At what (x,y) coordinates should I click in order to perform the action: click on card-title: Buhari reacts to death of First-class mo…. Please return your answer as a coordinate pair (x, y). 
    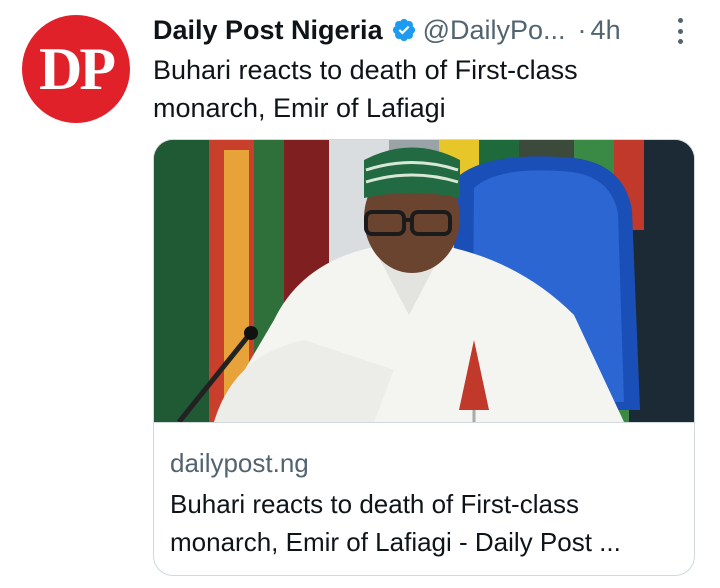
    Looking at the image, I should click on (395, 523).